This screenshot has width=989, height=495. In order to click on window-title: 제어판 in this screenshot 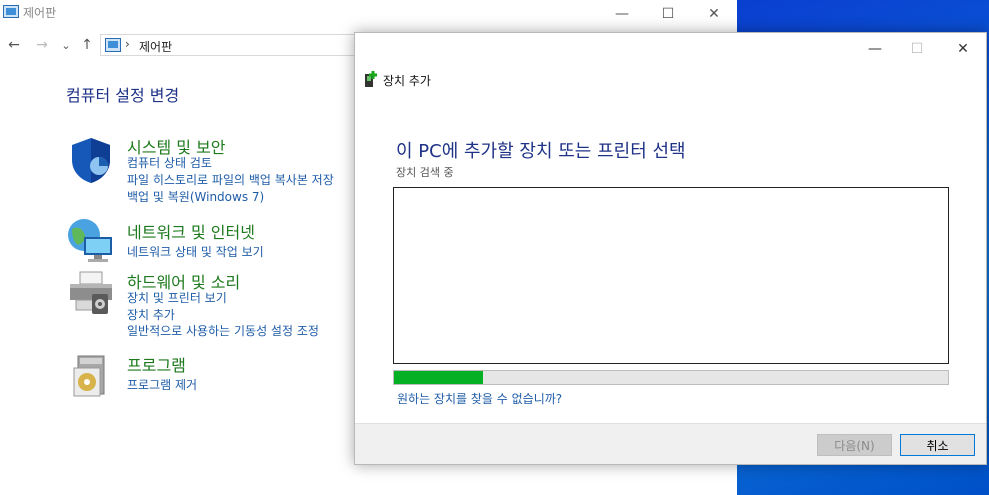, I will do `click(40, 13)`.